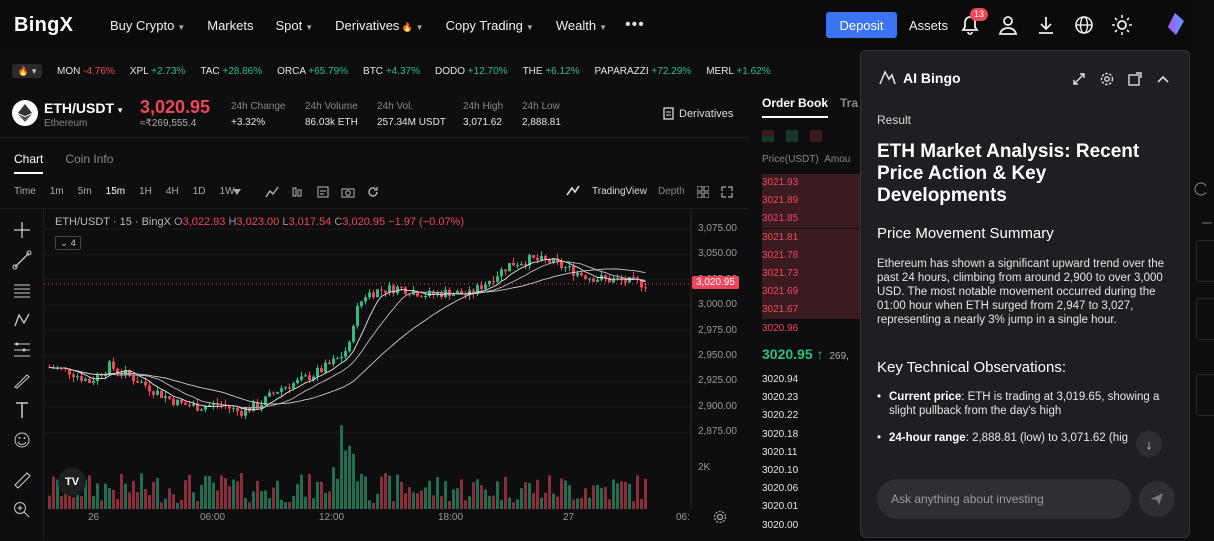  What do you see at coordinates (323, 192) in the screenshot?
I see `template-icon` at bounding box center [323, 192].